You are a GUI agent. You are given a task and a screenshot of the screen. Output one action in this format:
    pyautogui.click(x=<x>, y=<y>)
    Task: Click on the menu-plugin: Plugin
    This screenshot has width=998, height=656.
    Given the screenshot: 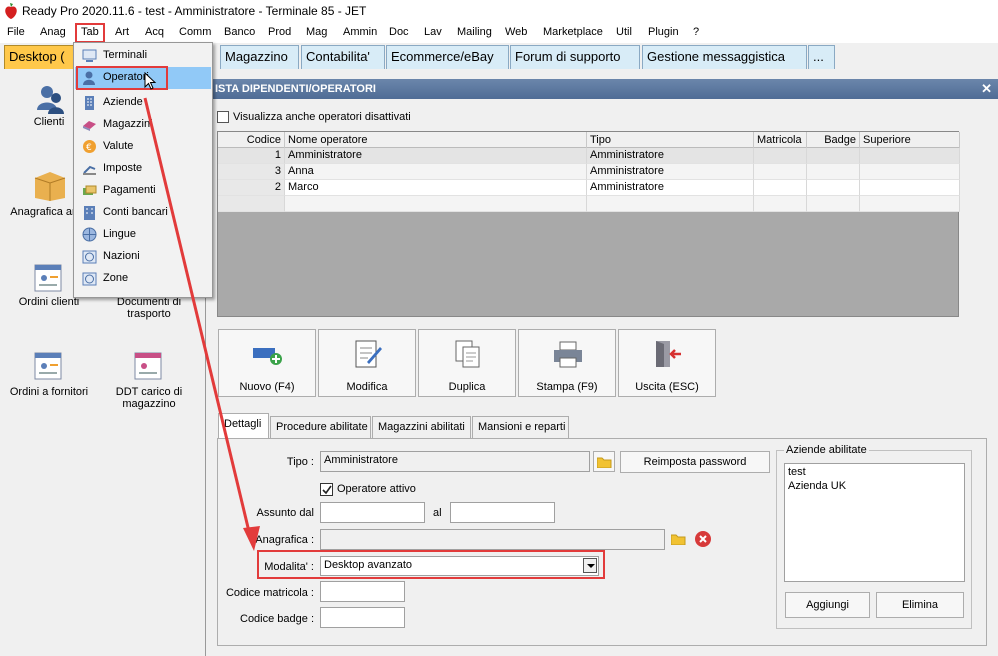 What is the action you would take?
    pyautogui.click(x=663, y=32)
    